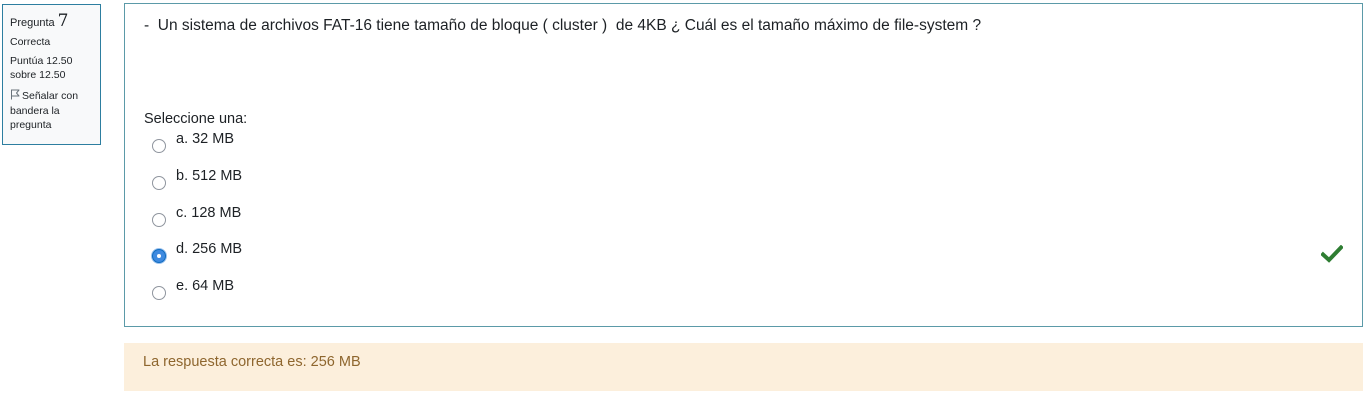  Describe the element at coordinates (302, 289) in the screenshot. I see `answer-option-e: e. 64 MB` at that location.